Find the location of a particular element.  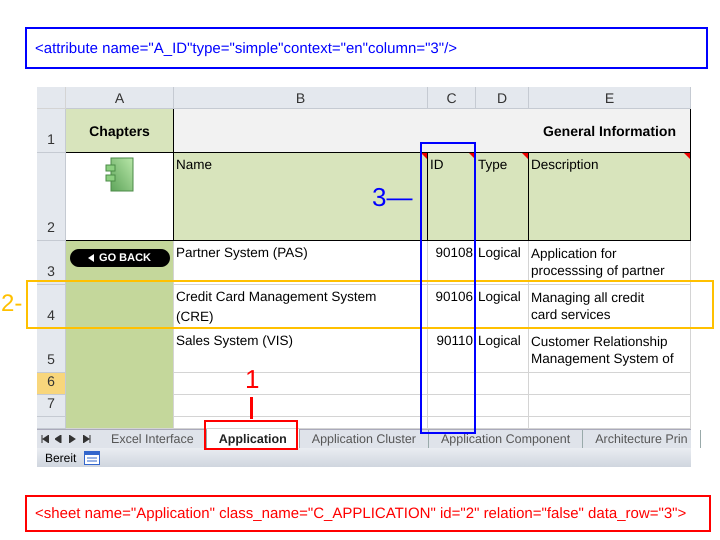

column-header: D is located at coordinates (502, 98).